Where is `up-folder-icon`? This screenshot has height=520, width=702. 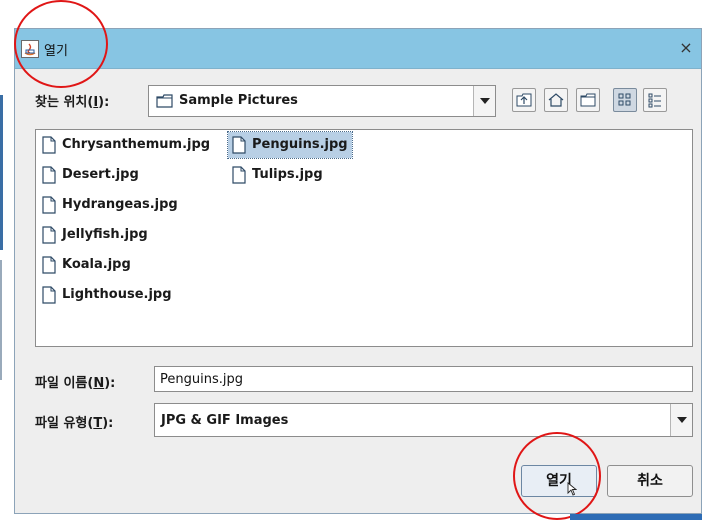
up-folder-icon is located at coordinates (524, 100).